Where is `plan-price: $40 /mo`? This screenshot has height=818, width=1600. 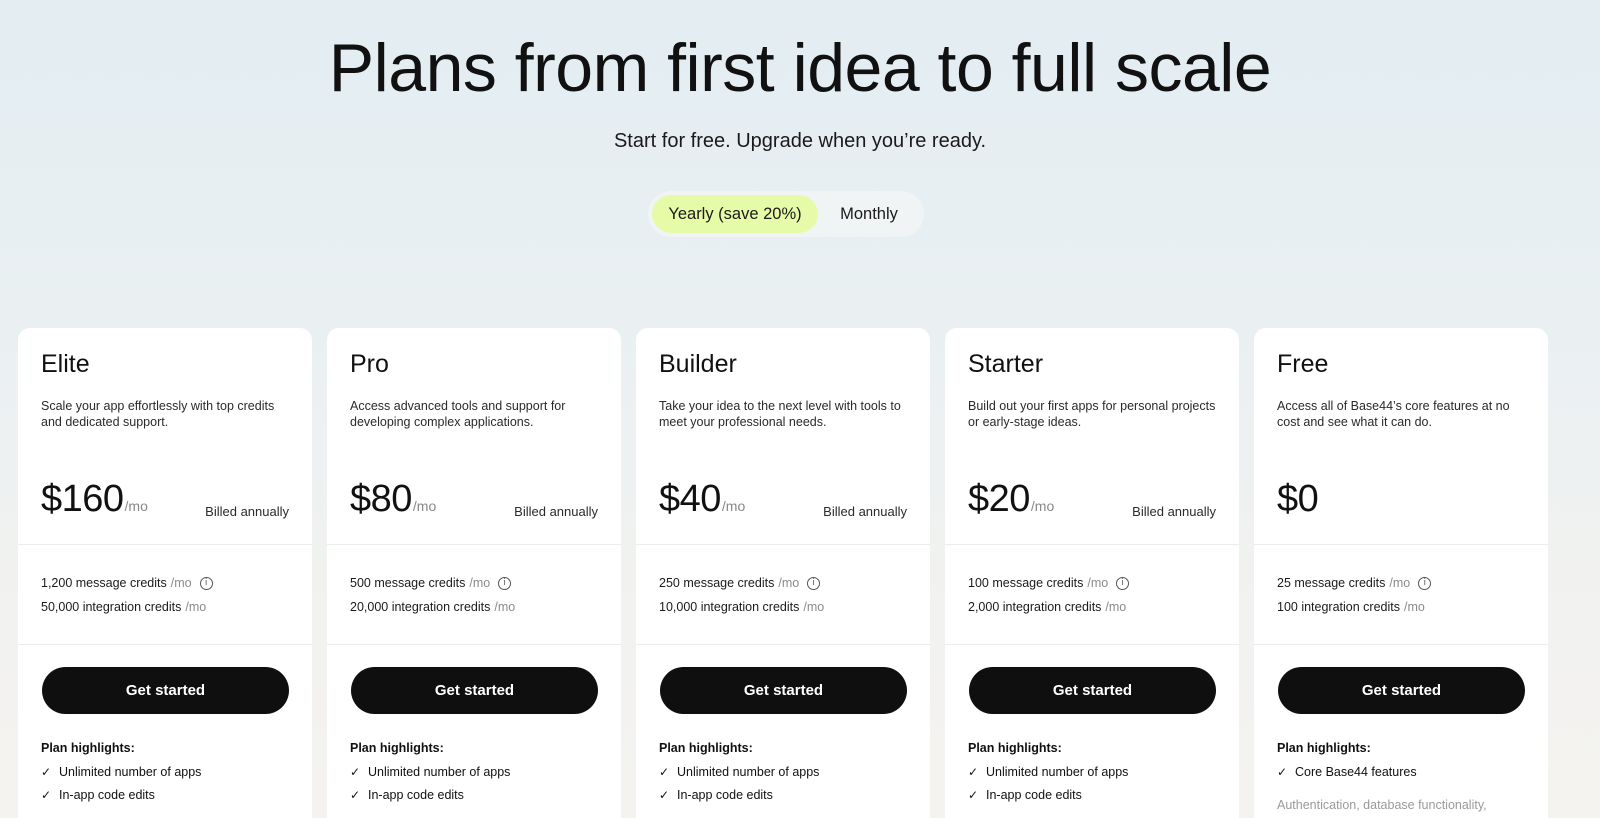
plan-price: $40 /mo is located at coordinates (702, 499).